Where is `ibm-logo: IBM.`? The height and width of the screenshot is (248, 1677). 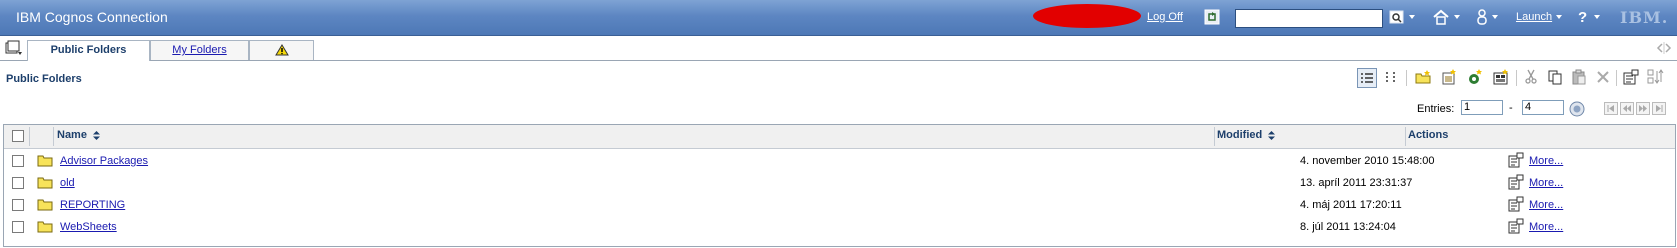
ibm-logo: IBM. is located at coordinates (1644, 17).